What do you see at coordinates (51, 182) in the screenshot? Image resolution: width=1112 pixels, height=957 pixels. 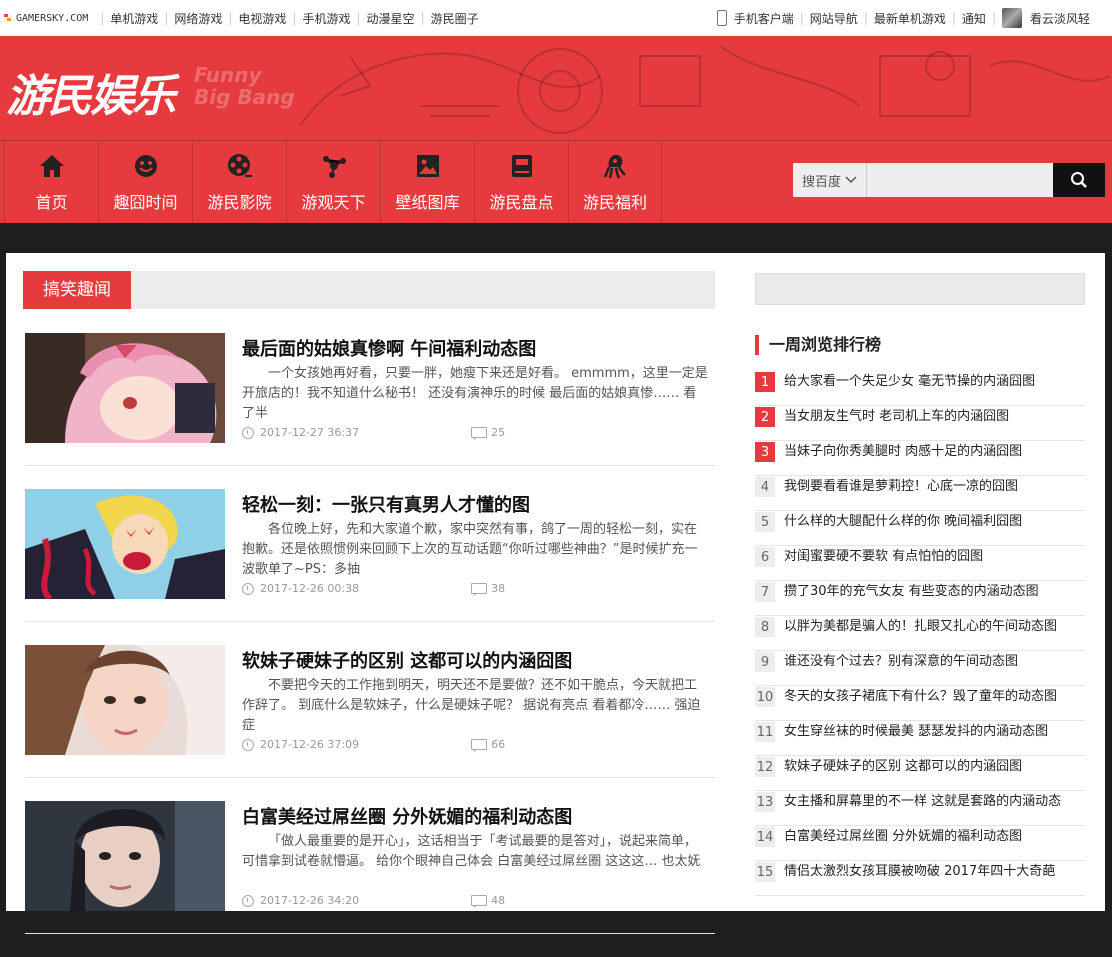 I see `nav-item-home: 首页` at bounding box center [51, 182].